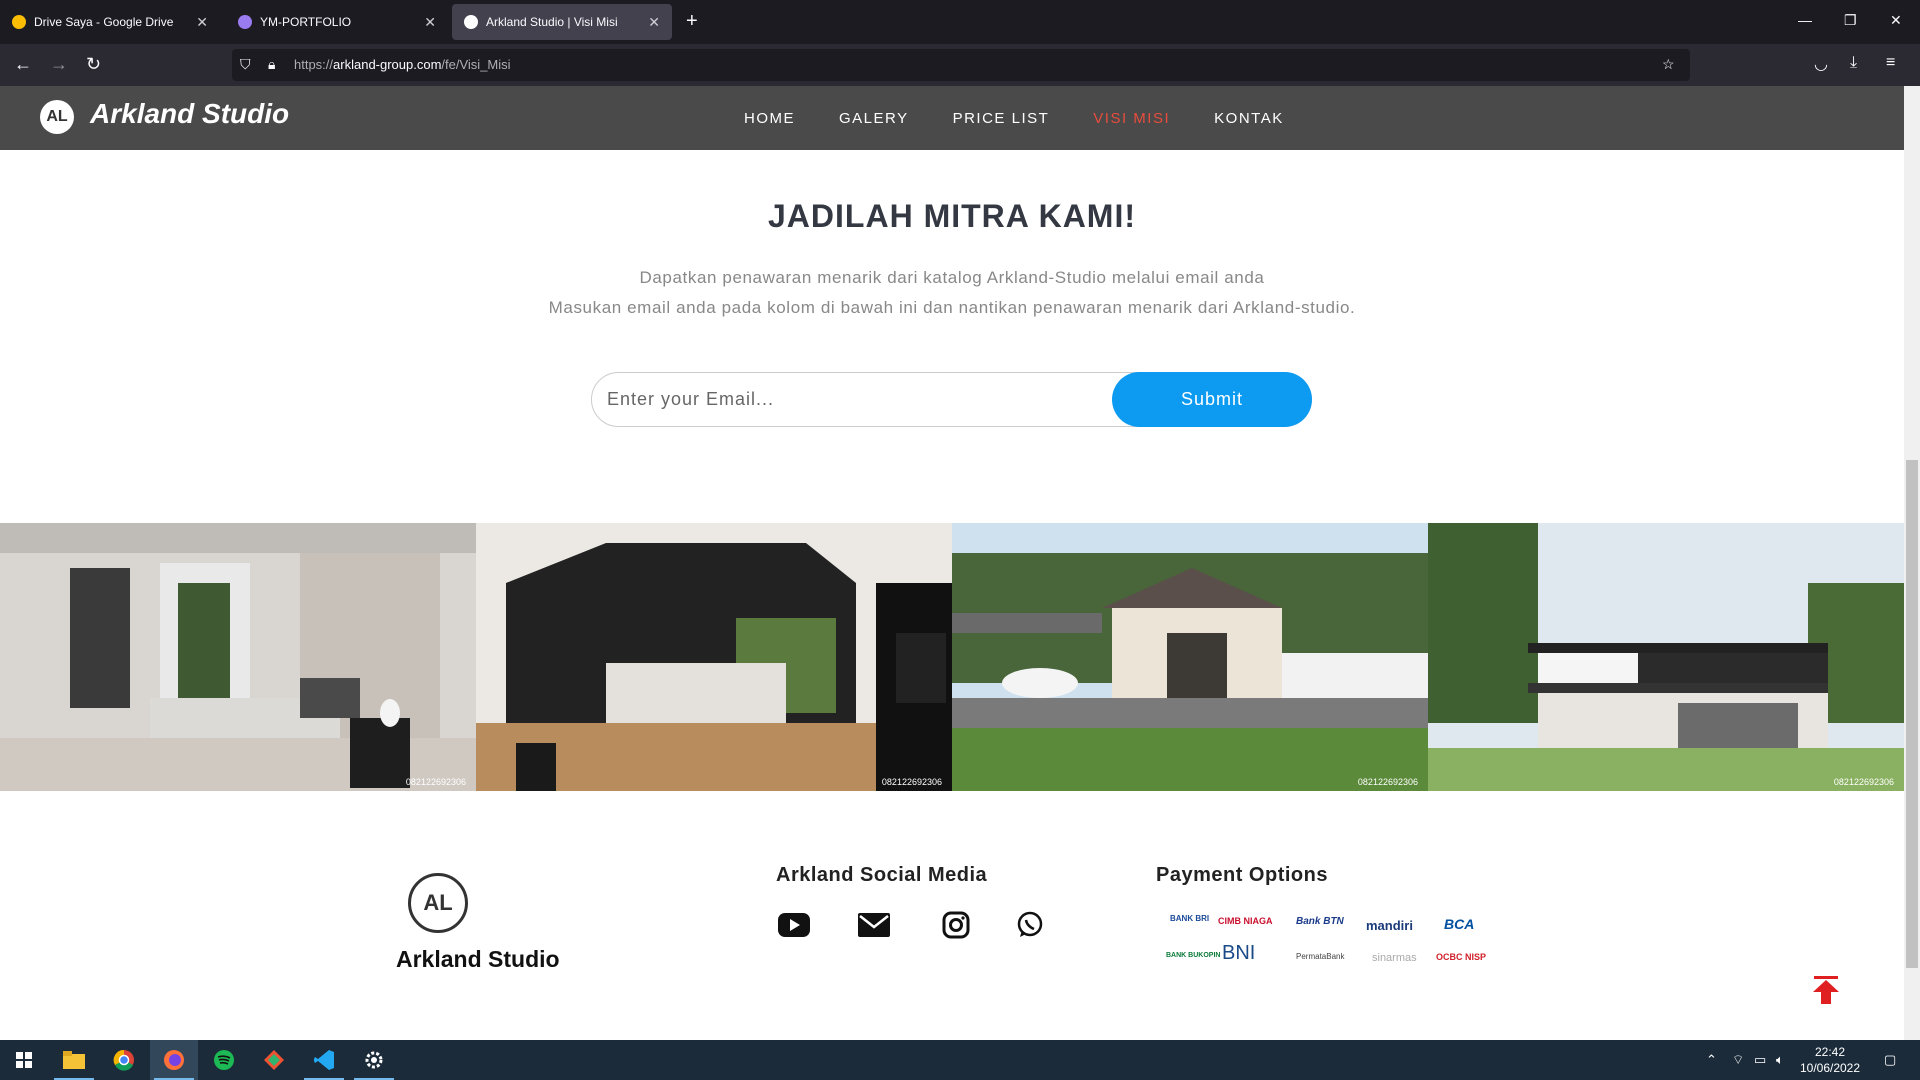 The height and width of the screenshot is (1080, 1920). Describe the element at coordinates (1760, 1060) in the screenshot. I see `battery-icon: ▭` at that location.